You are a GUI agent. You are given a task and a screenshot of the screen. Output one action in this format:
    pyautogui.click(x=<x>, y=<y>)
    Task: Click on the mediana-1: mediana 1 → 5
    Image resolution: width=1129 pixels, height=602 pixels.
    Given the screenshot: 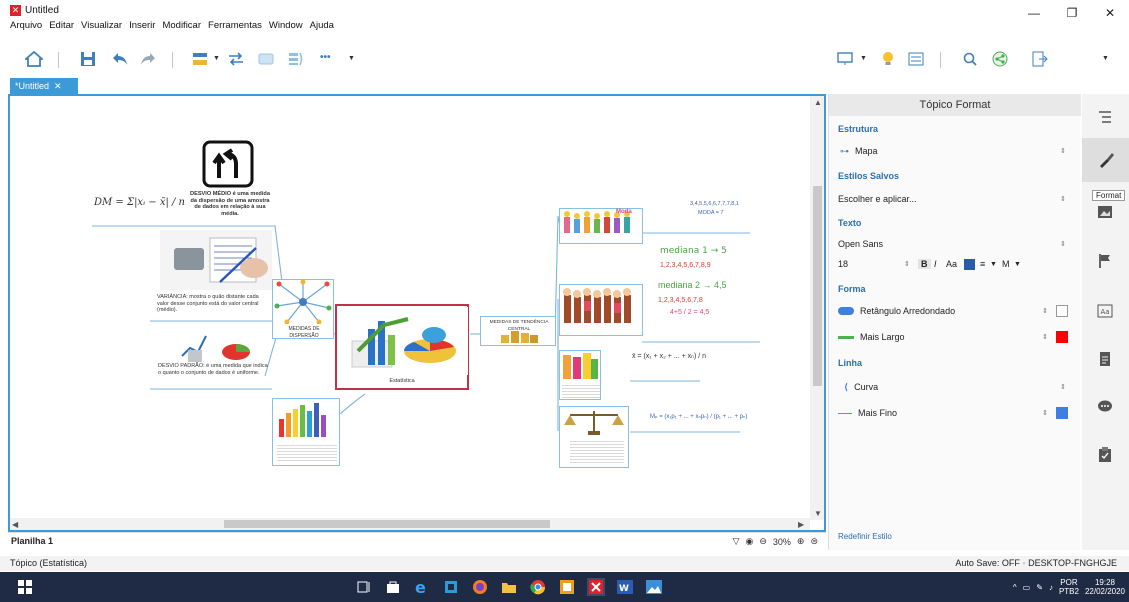 What is the action you would take?
    pyautogui.click(x=693, y=251)
    